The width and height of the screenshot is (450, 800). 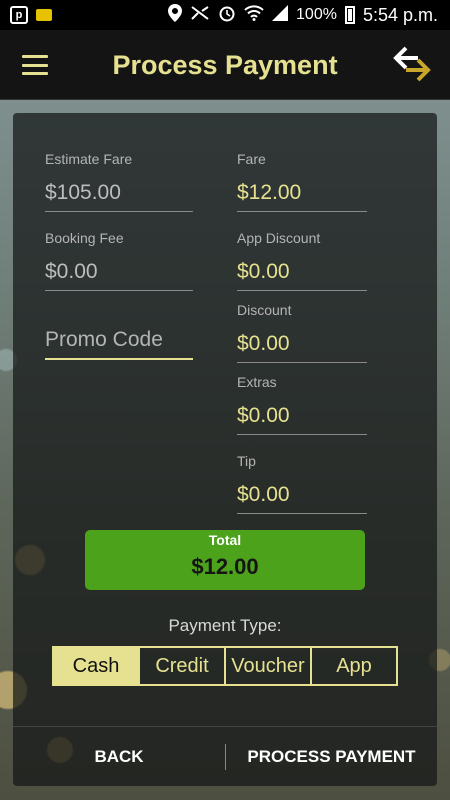 What do you see at coordinates (200, 15) in the screenshot?
I see `nfc-icon` at bounding box center [200, 15].